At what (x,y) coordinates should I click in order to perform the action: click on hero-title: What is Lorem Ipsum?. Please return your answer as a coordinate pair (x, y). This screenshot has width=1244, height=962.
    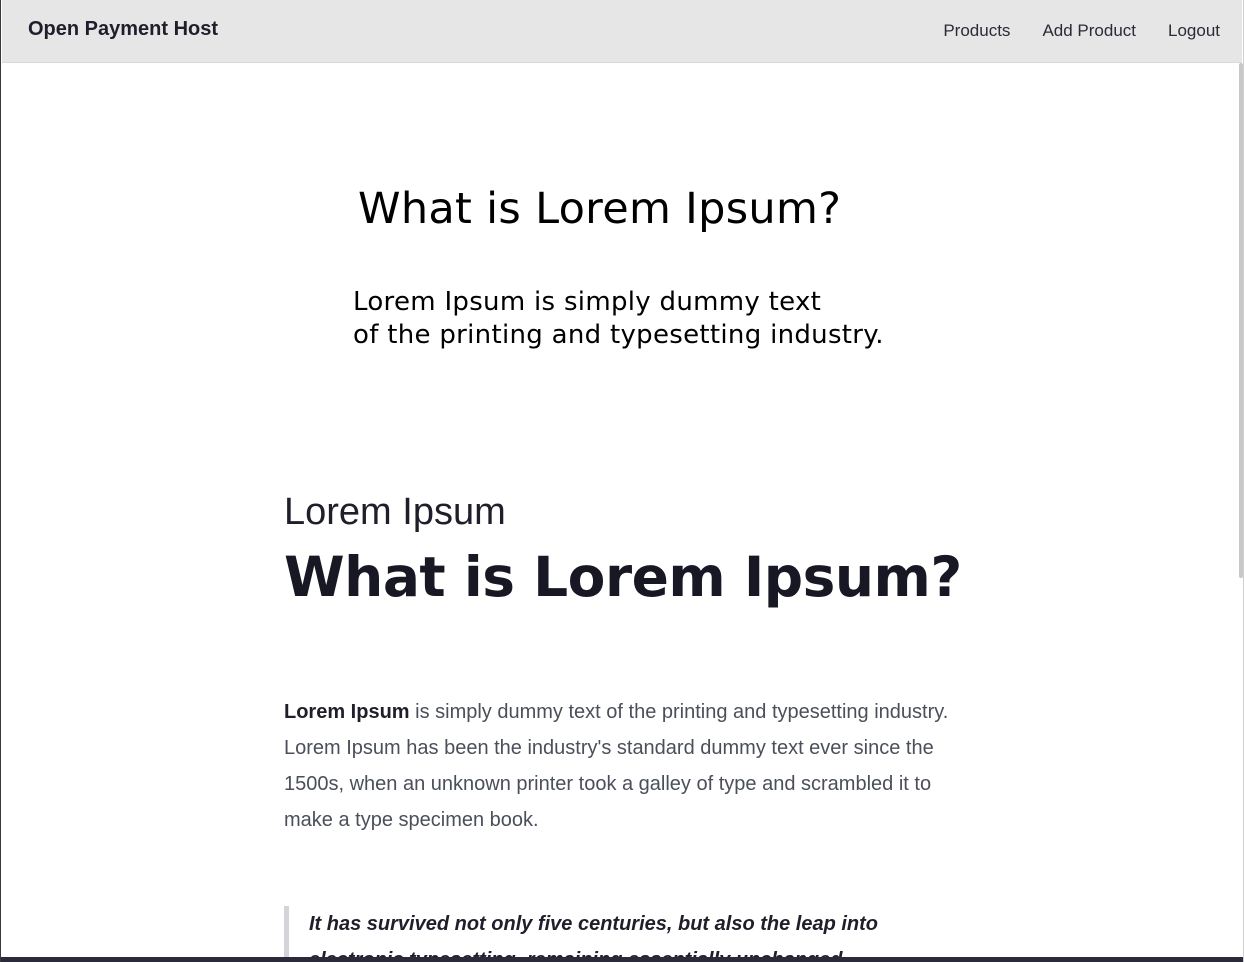
    Looking at the image, I should click on (600, 209).